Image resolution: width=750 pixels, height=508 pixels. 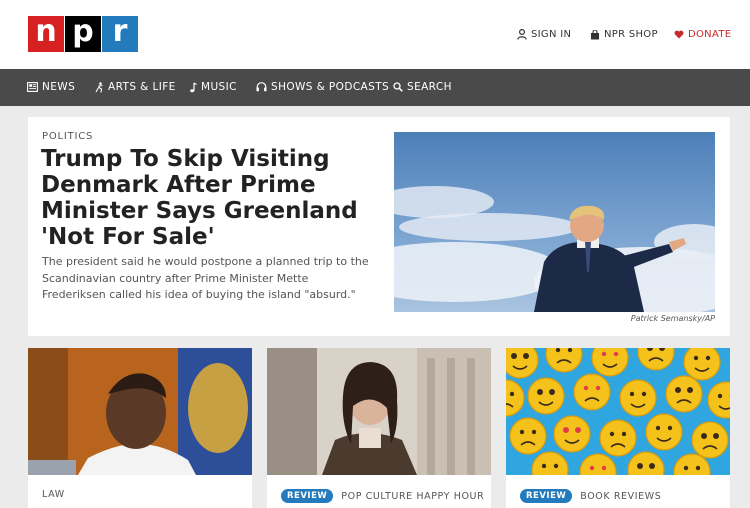 What do you see at coordinates (330, 87) in the screenshot?
I see `nav-label: SHOWS & PODCASTS` at bounding box center [330, 87].